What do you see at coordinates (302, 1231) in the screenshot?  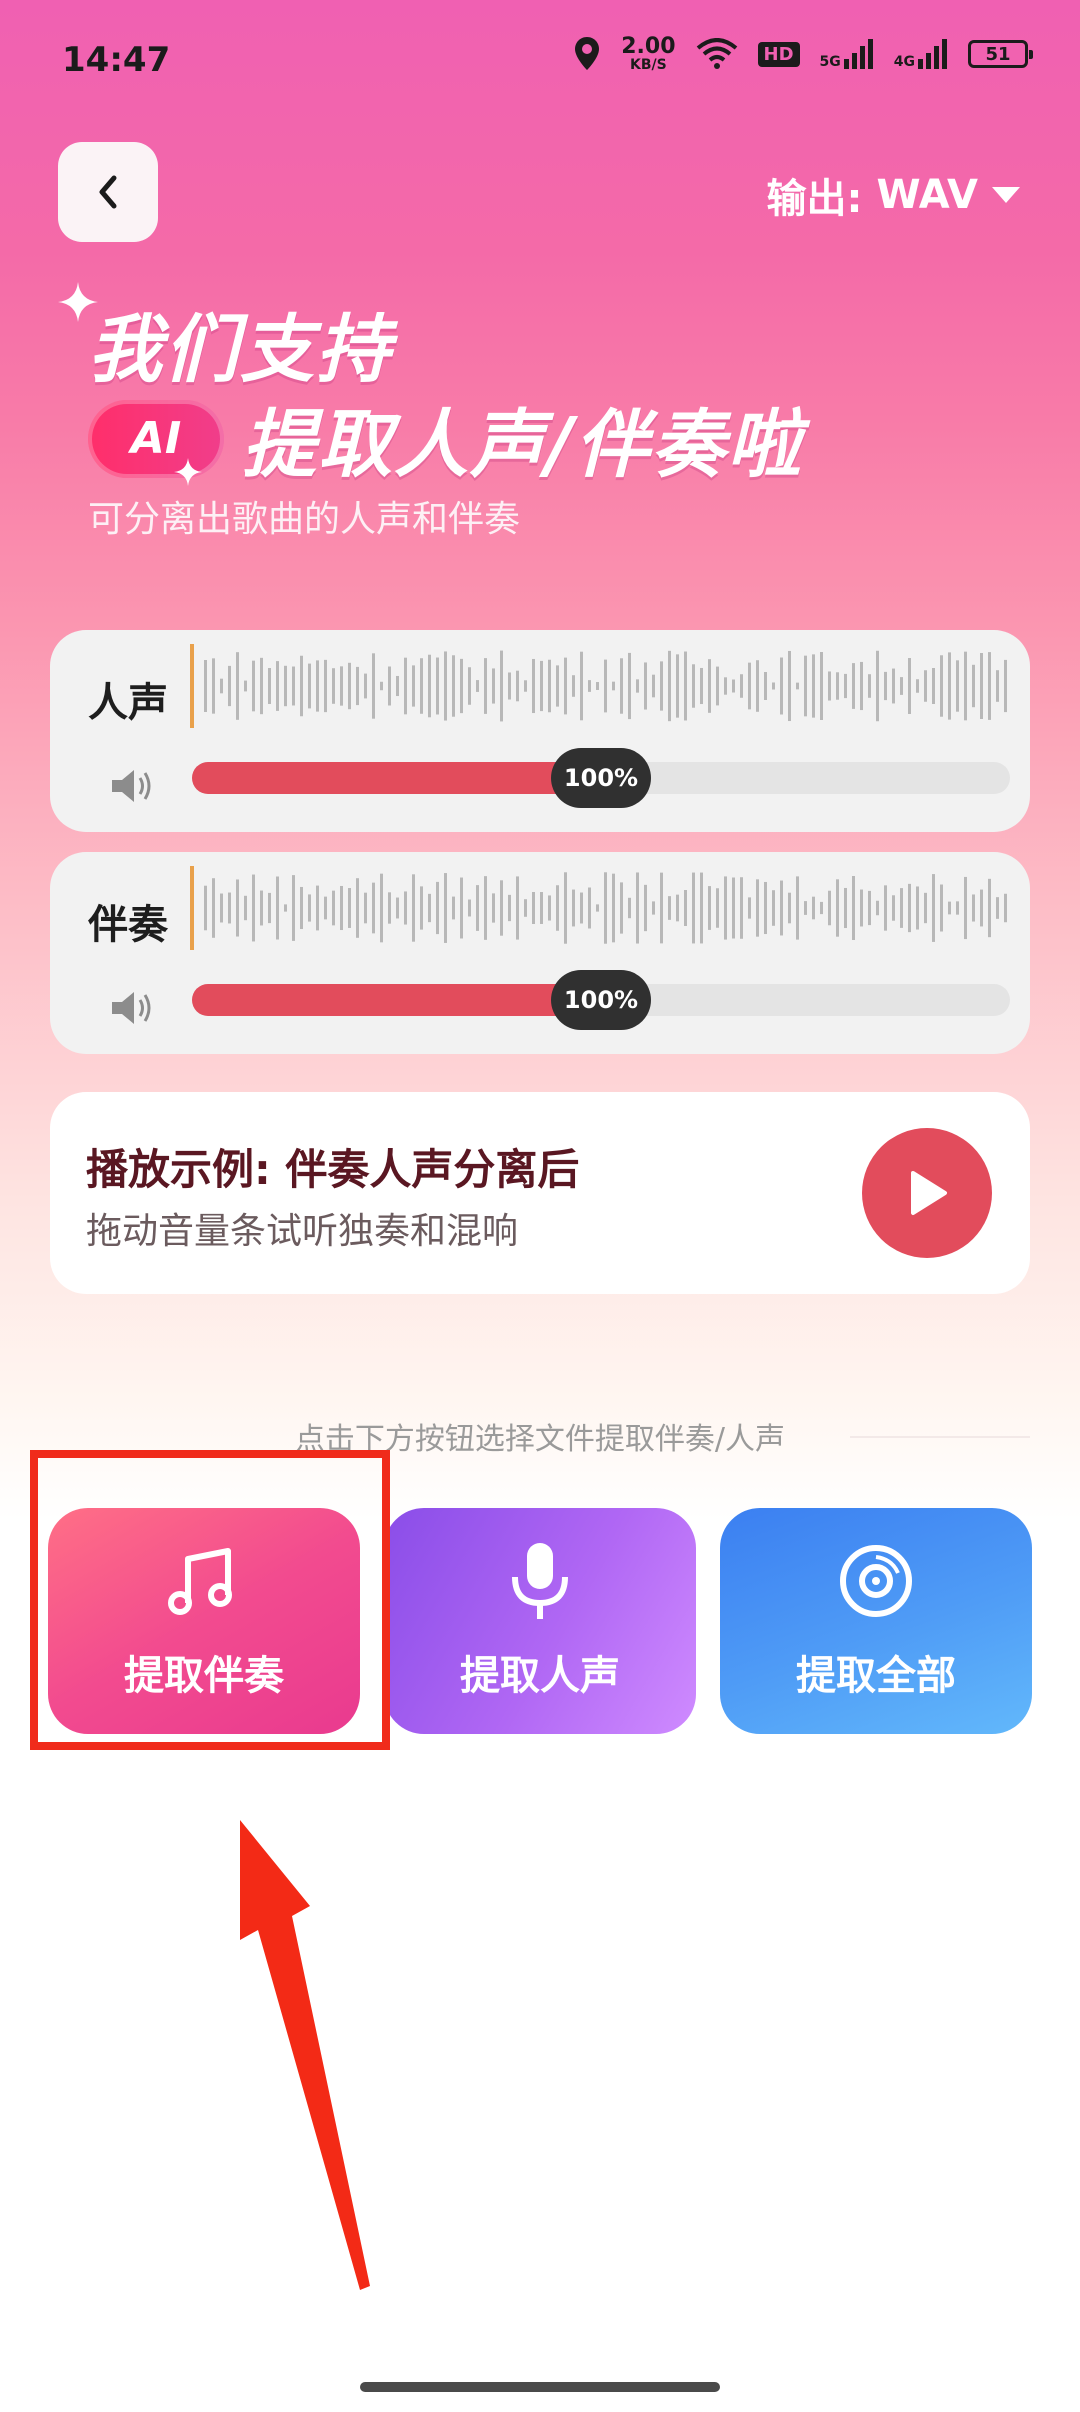 I see `example-subtitle: 拖动音量条试听独奏和混响` at bounding box center [302, 1231].